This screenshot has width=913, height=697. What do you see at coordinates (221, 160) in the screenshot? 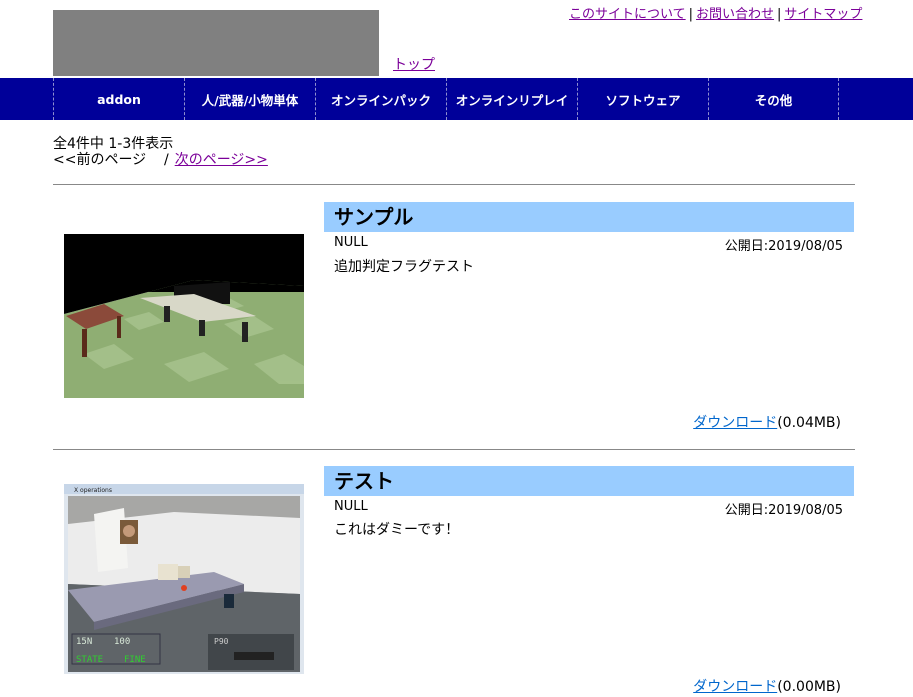
I see `next-page-link: 次のページ>>` at bounding box center [221, 160].